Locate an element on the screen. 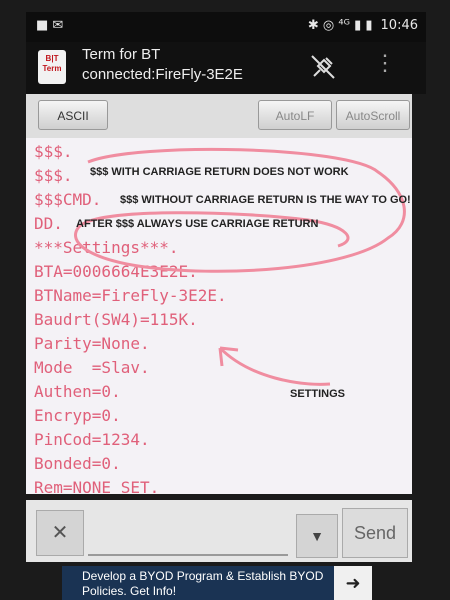 The height and width of the screenshot is (600, 450). send-button: Send is located at coordinates (375, 533).